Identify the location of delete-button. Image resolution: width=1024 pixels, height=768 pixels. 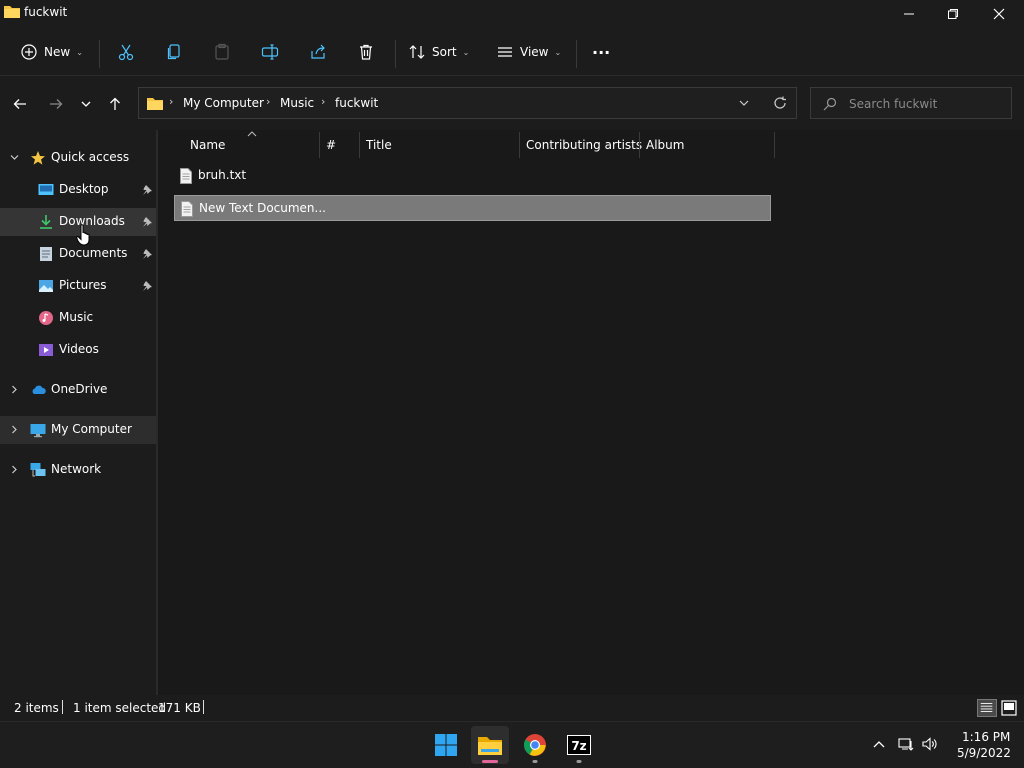
(366, 52).